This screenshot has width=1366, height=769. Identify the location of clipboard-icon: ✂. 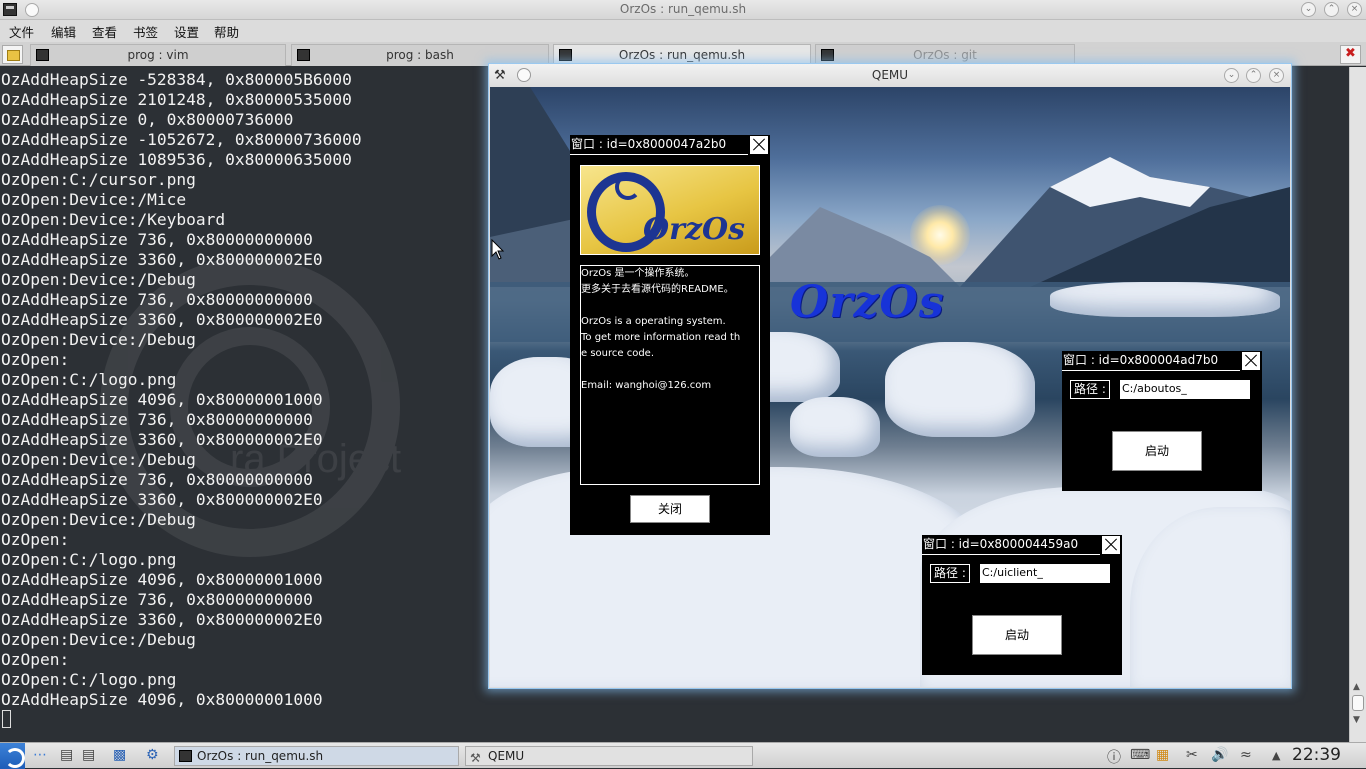
(1192, 755).